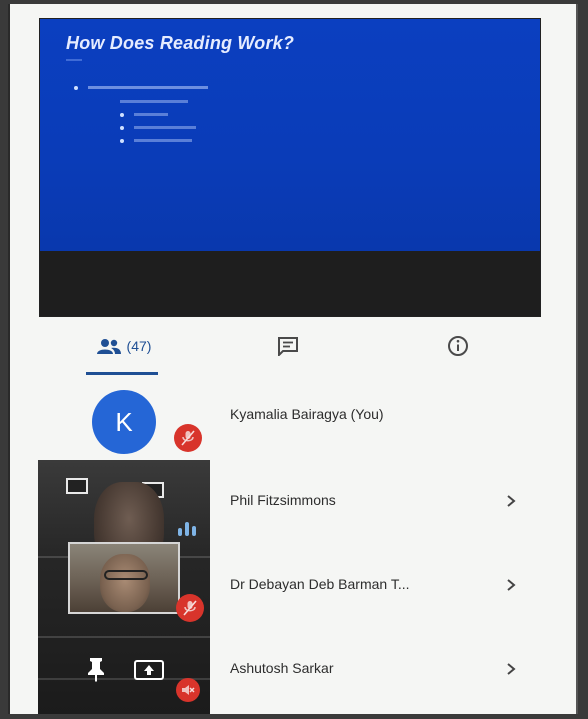 The height and width of the screenshot is (719, 588). What do you see at coordinates (282, 668) in the screenshot?
I see `participant-name: Ashutosh Sarkar` at bounding box center [282, 668].